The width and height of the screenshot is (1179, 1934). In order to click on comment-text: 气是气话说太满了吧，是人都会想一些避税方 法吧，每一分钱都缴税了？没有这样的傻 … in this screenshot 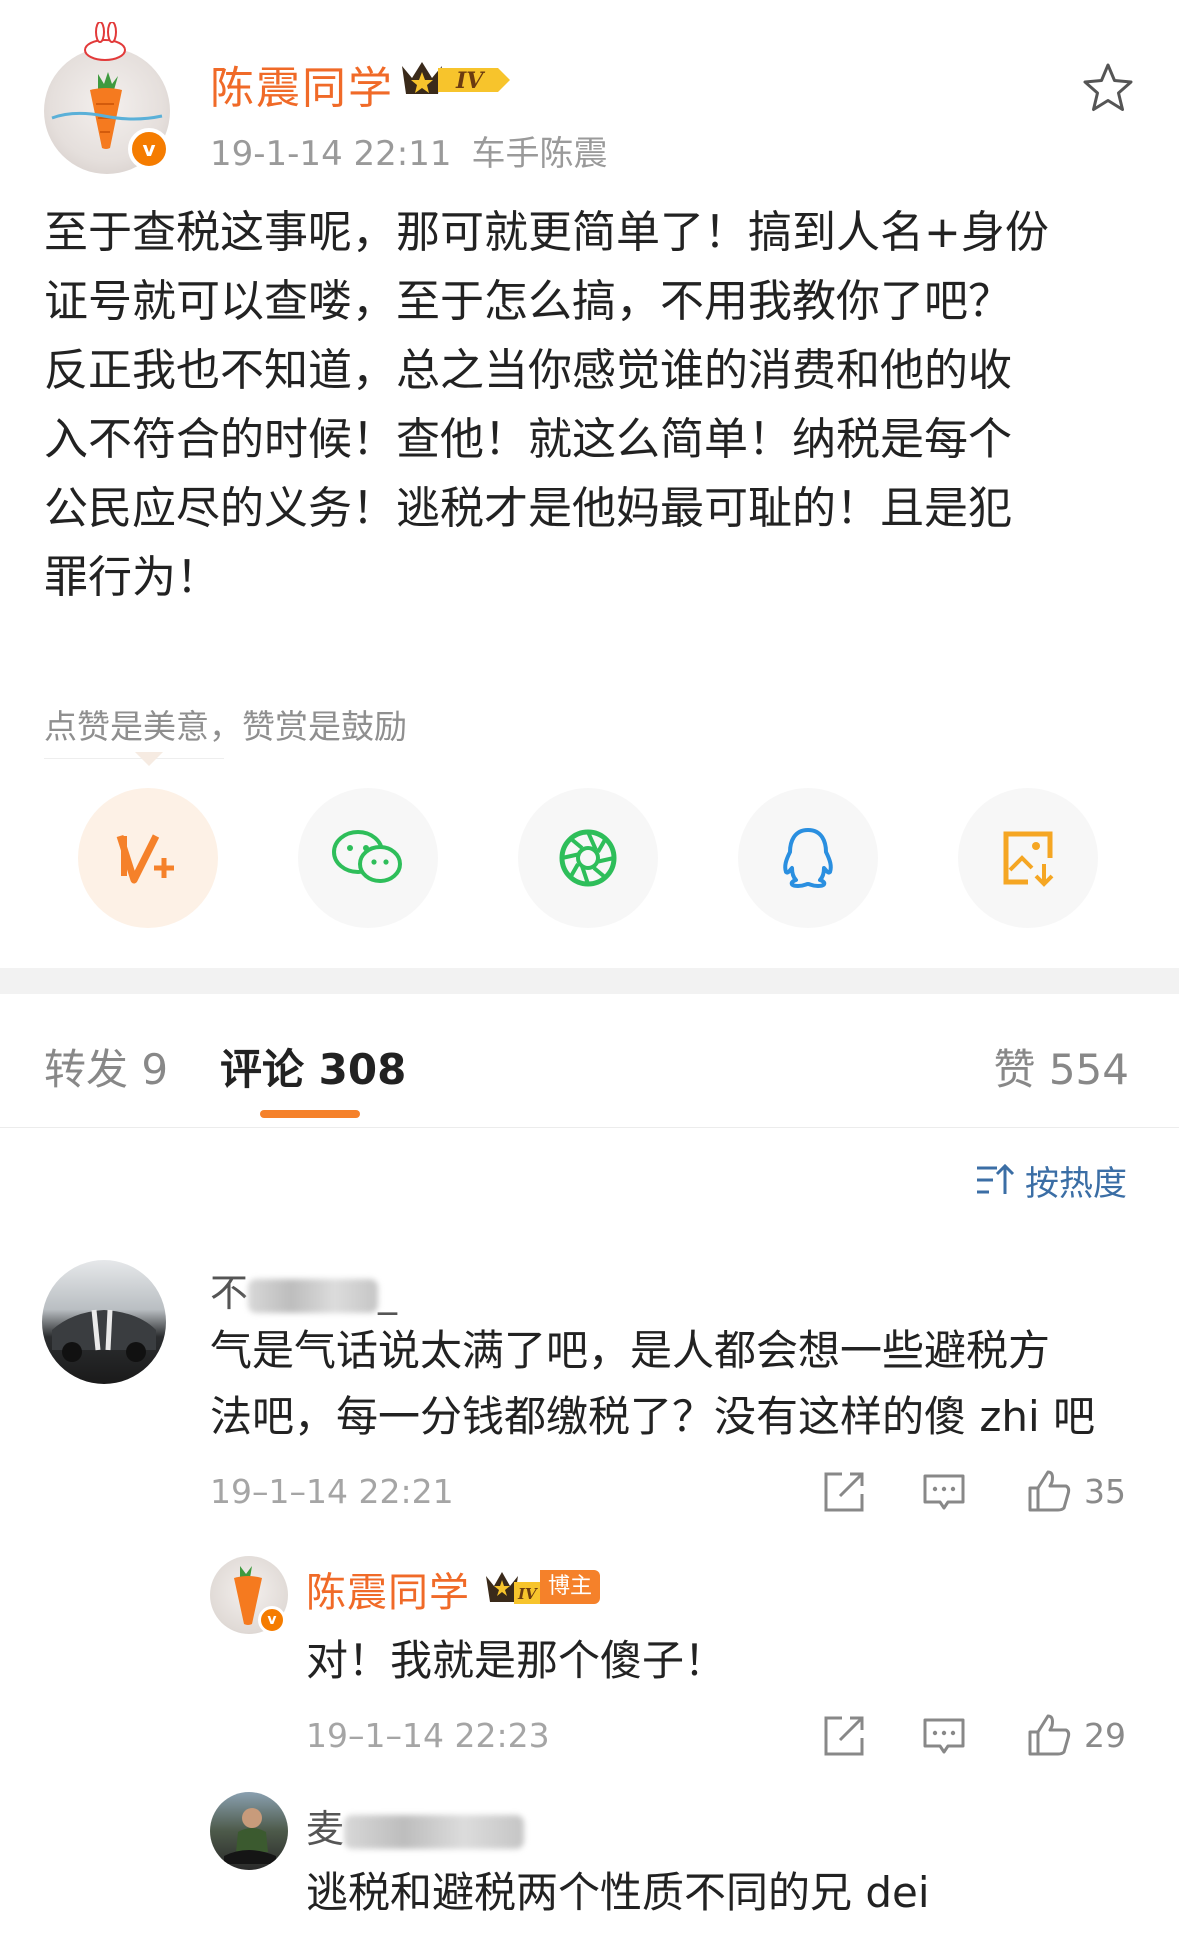, I will do `click(653, 1383)`.